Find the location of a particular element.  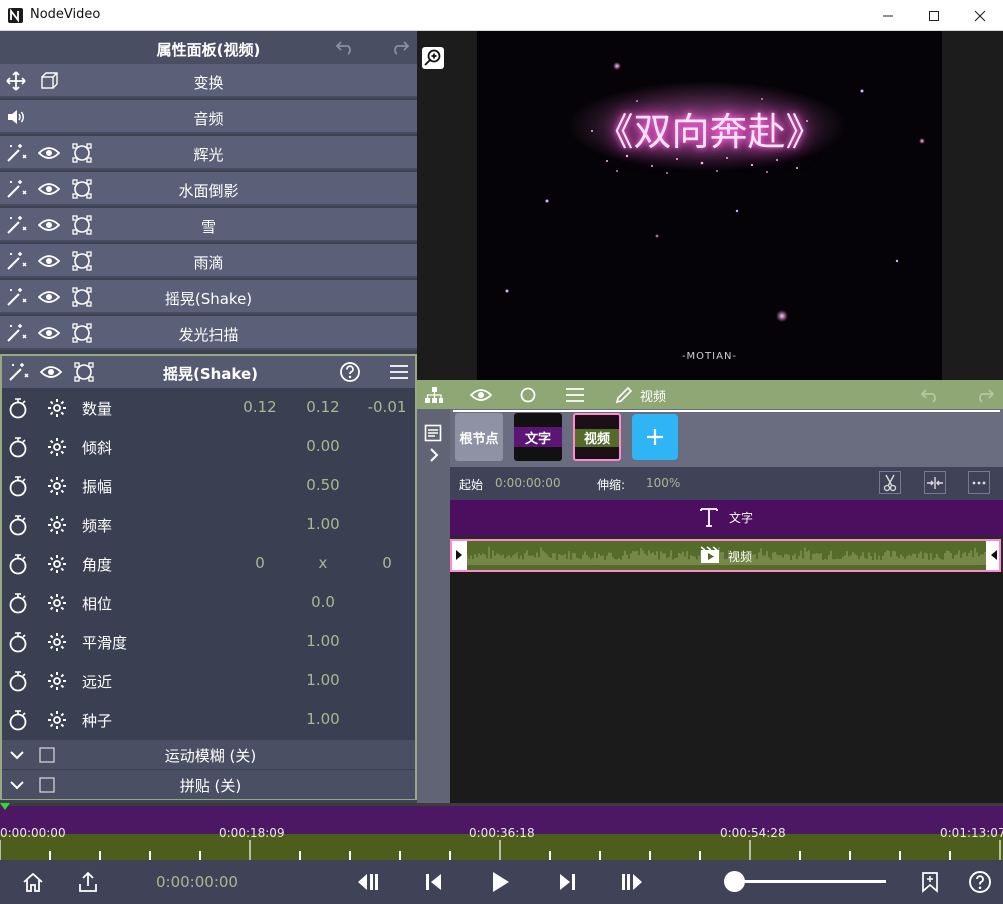

zoom-slider-track is located at coordinates (809, 881).